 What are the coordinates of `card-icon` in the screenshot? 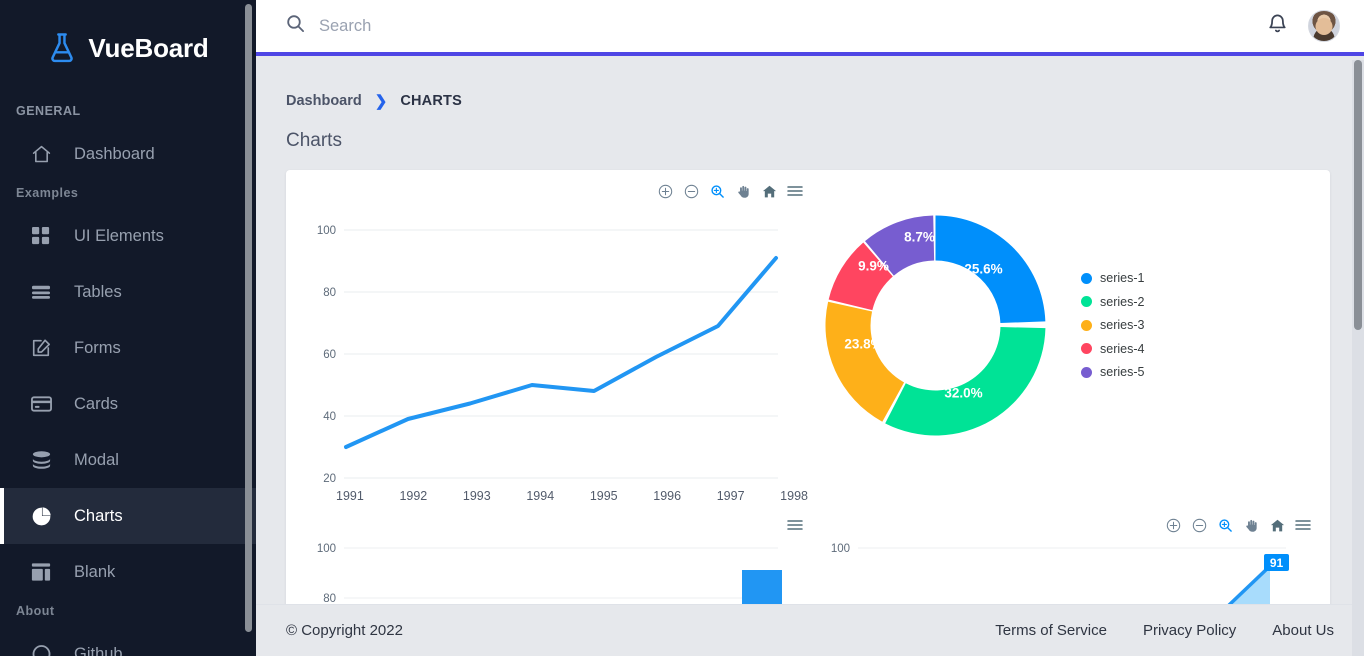 It's located at (41, 404).